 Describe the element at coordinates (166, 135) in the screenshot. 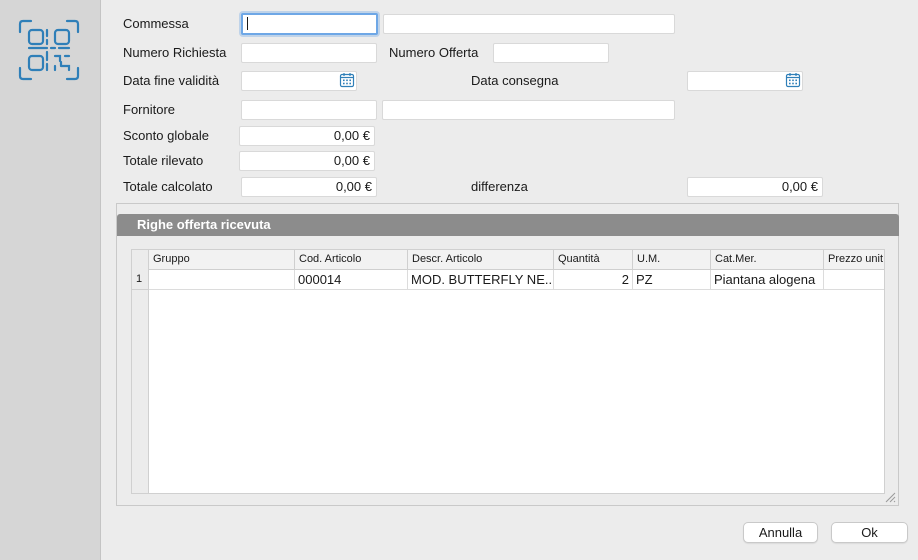

I see `sconto-globale-label: Sconto globale` at that location.